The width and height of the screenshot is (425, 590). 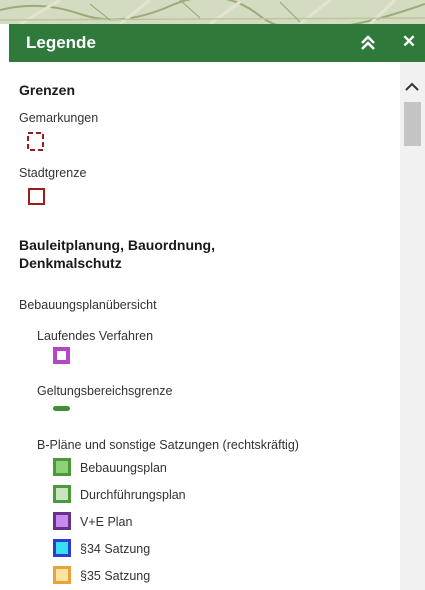 I want to click on legend-label-ve-plan: V+E Plan, so click(x=106, y=522).